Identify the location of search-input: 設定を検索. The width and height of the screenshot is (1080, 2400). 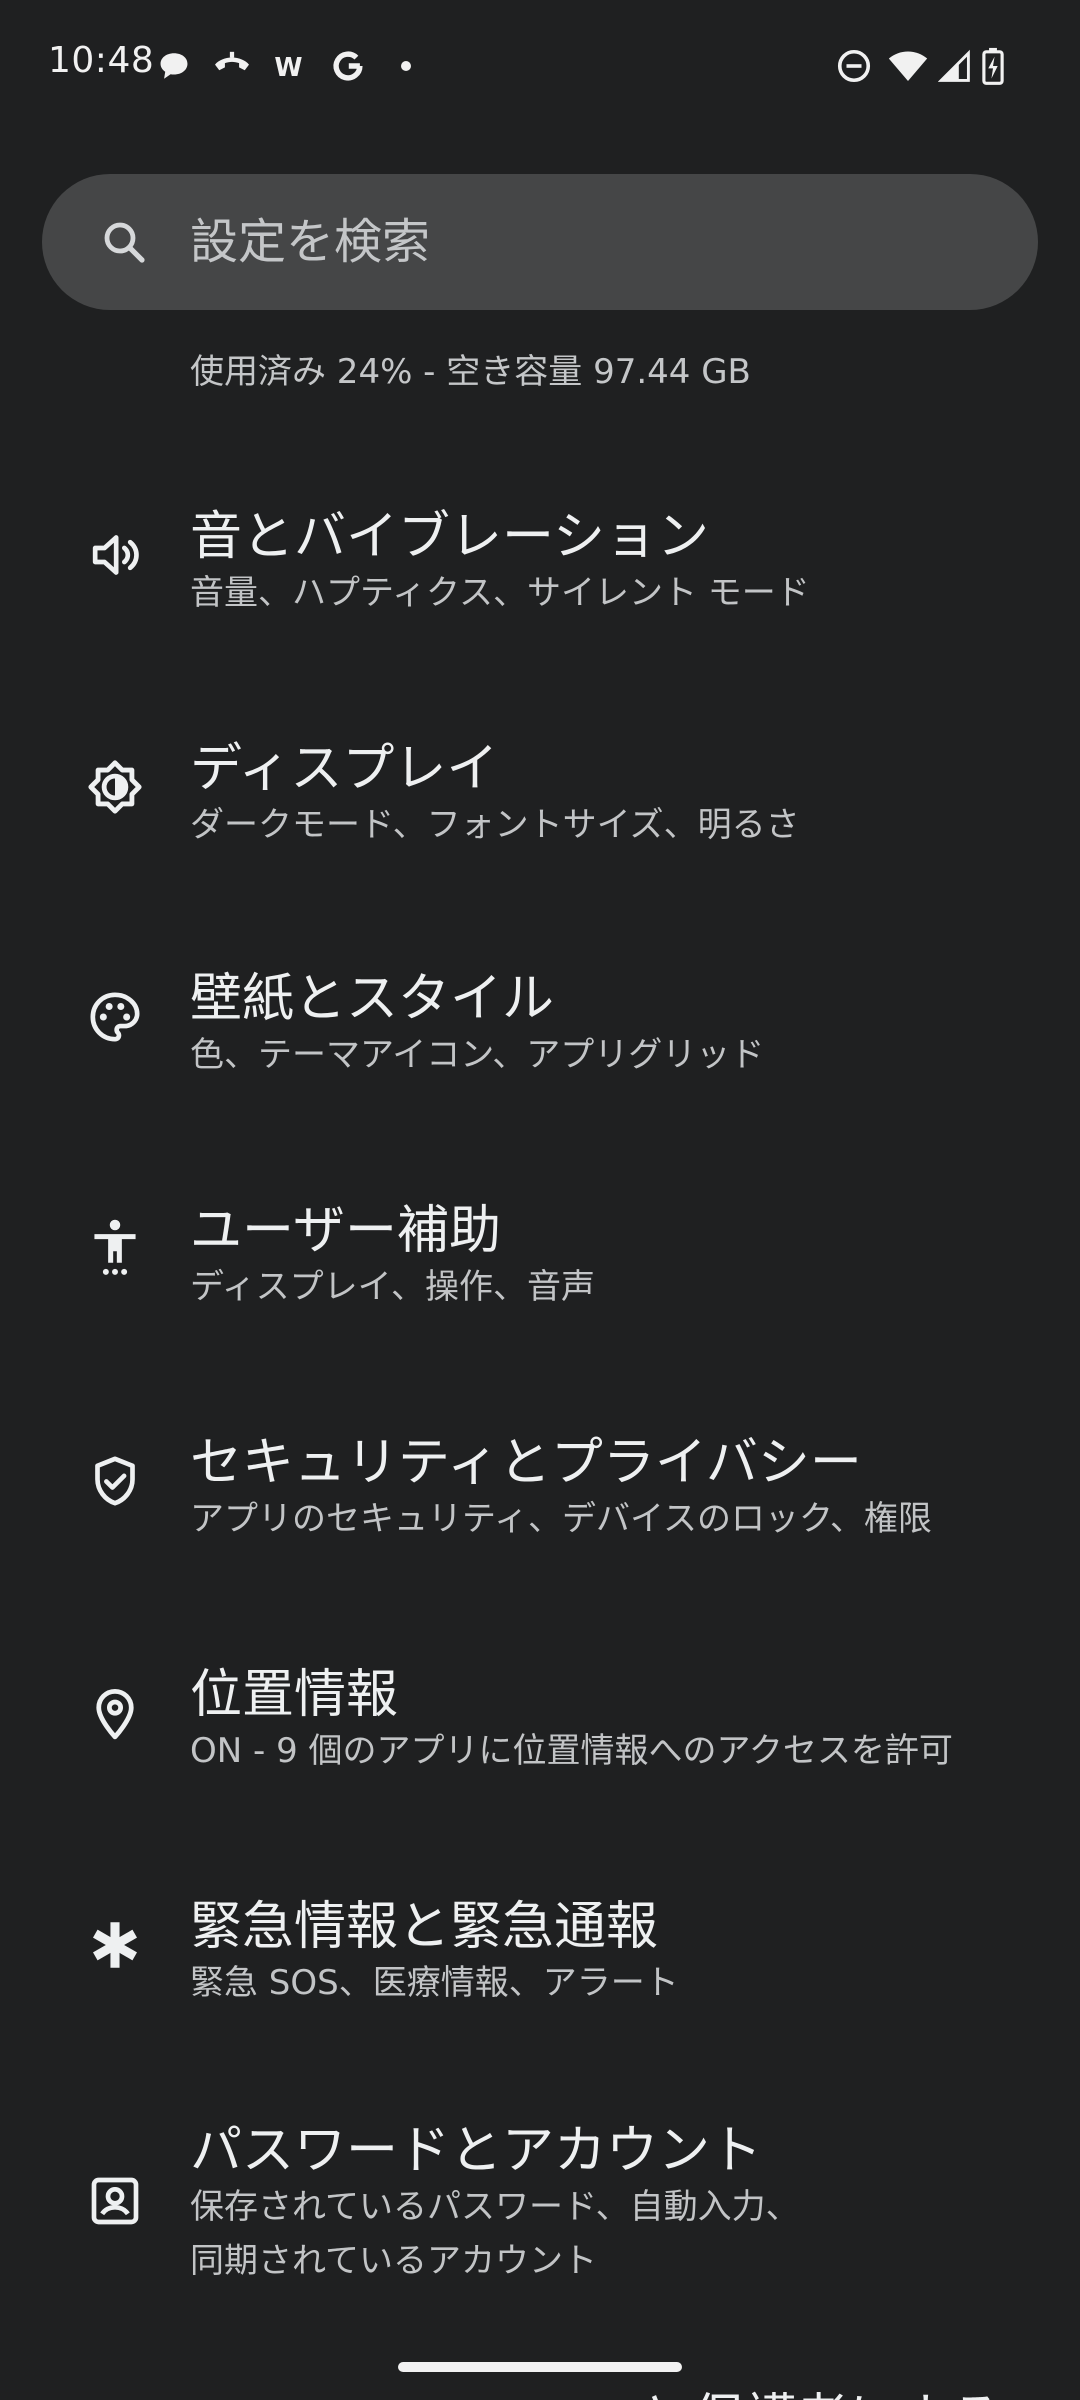
(310, 242).